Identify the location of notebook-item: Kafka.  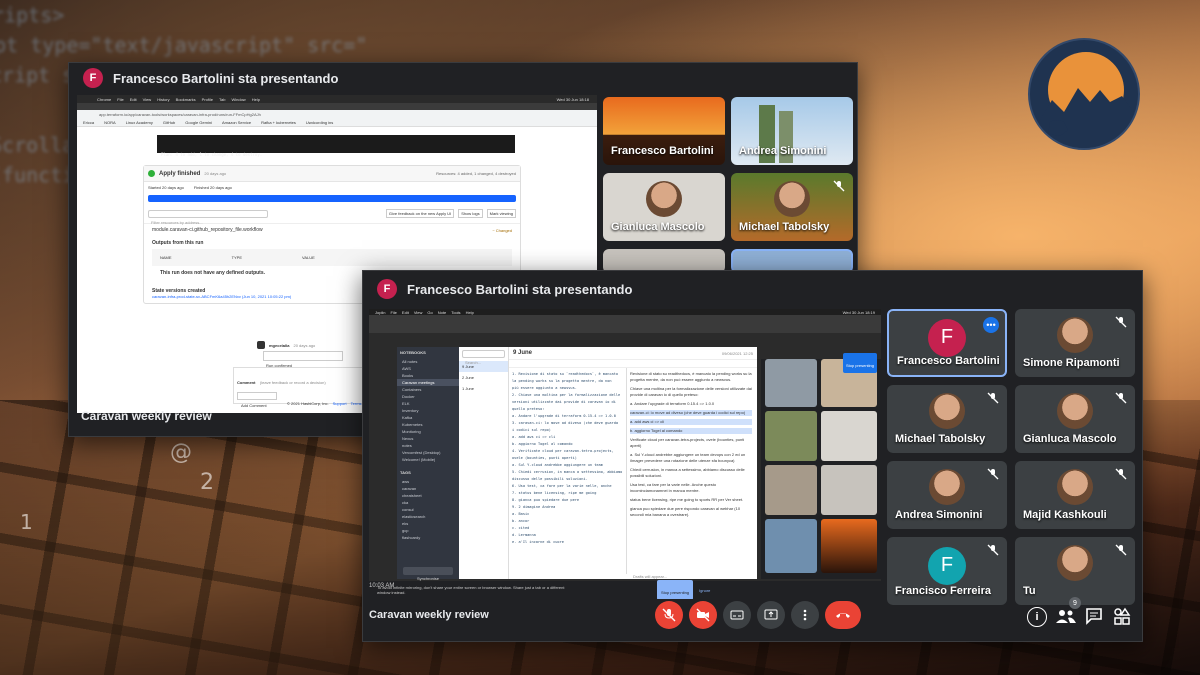
(428, 417).